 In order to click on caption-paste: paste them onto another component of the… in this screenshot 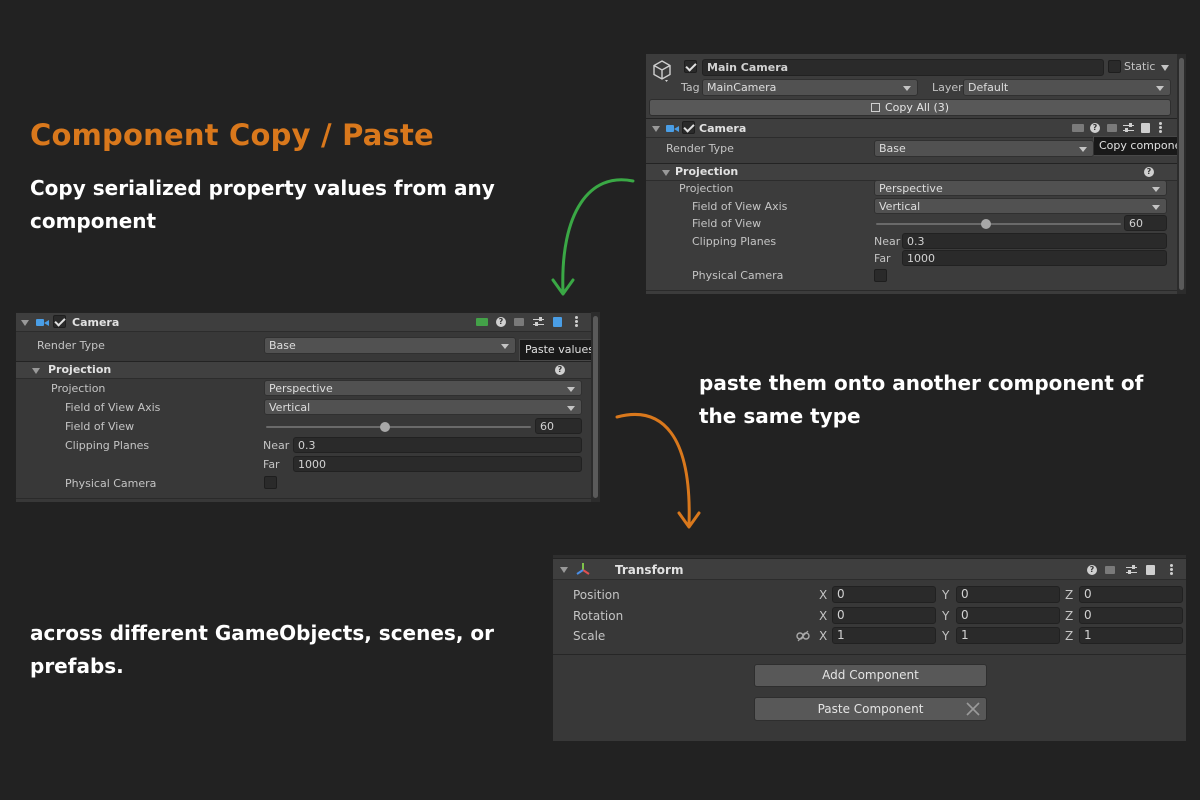, I will do `click(921, 399)`.